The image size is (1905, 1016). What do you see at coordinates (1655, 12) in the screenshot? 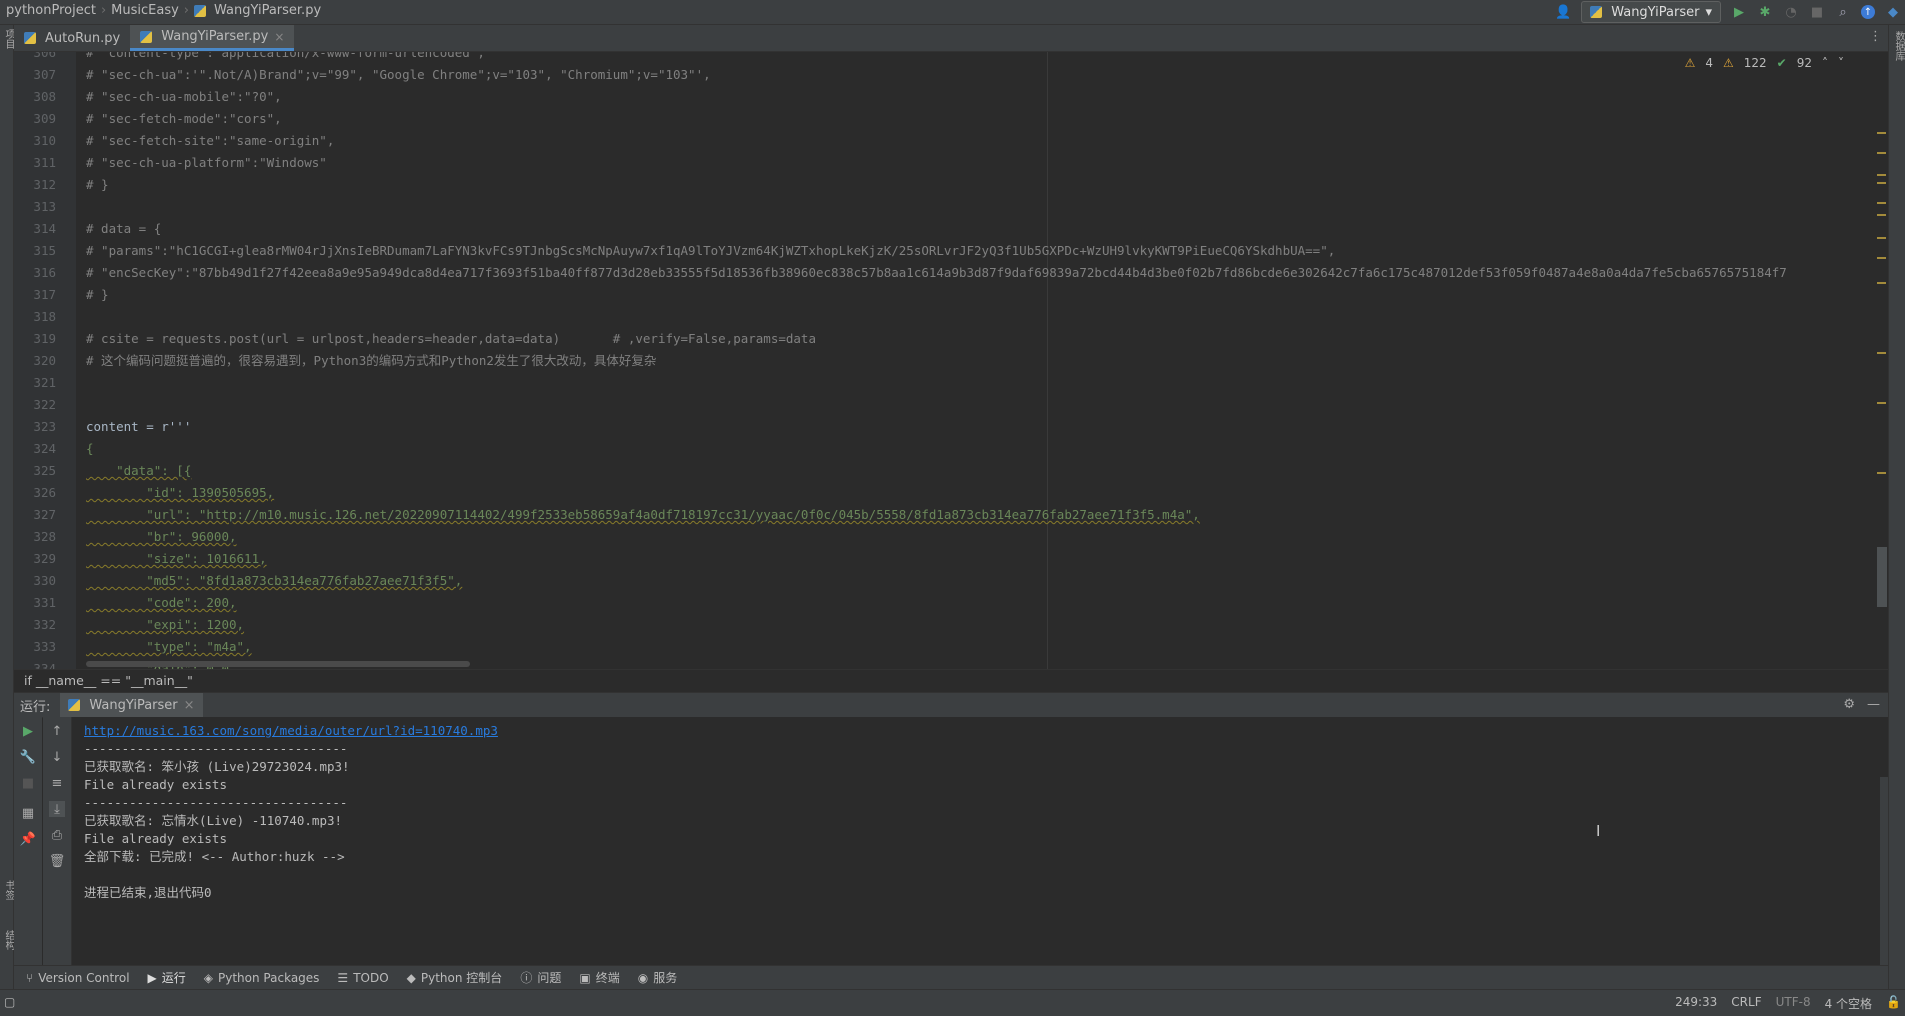
I see `run-configuration-label: WangYiParser` at bounding box center [1655, 12].